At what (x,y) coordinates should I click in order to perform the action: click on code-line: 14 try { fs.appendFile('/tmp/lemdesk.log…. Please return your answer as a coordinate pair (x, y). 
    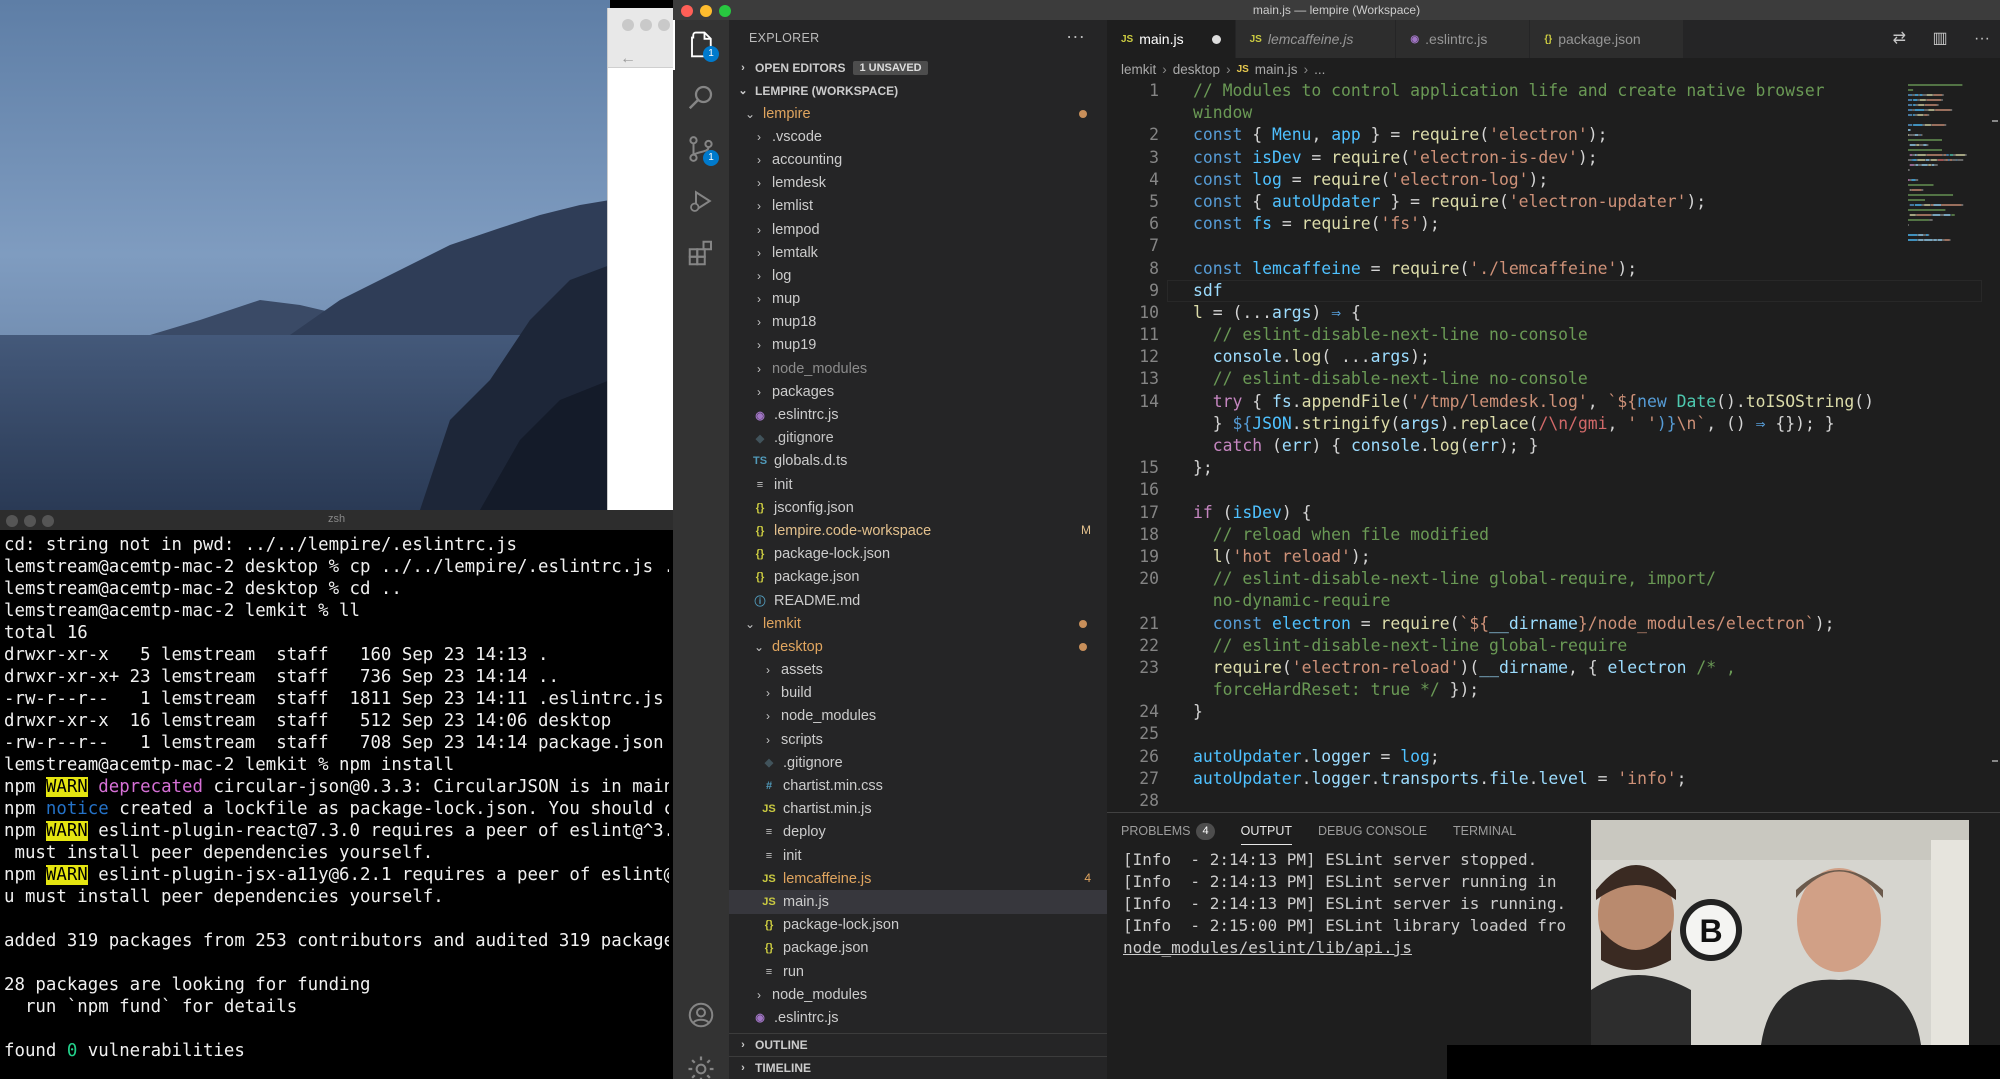
    Looking at the image, I should click on (1553, 402).